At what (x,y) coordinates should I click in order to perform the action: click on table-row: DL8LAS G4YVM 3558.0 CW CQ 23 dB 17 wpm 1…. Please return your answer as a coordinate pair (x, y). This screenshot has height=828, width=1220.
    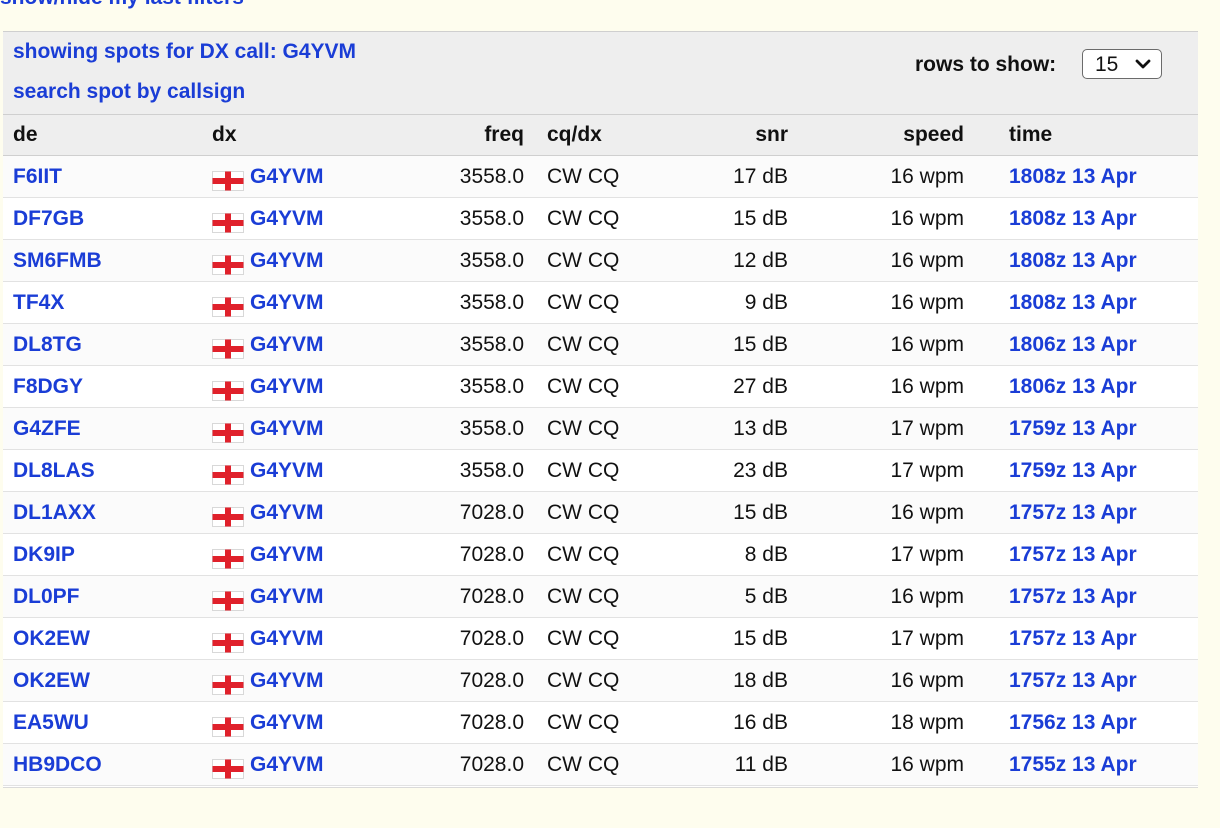
    Looking at the image, I should click on (600, 471).